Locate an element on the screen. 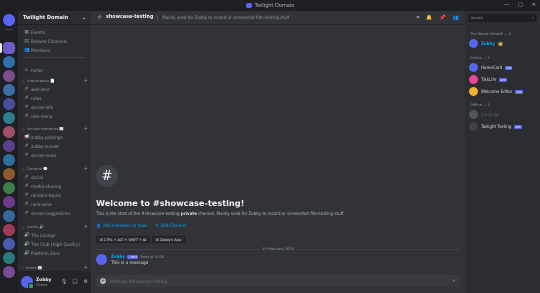  pin-icon: 📌 is located at coordinates (443, 18).